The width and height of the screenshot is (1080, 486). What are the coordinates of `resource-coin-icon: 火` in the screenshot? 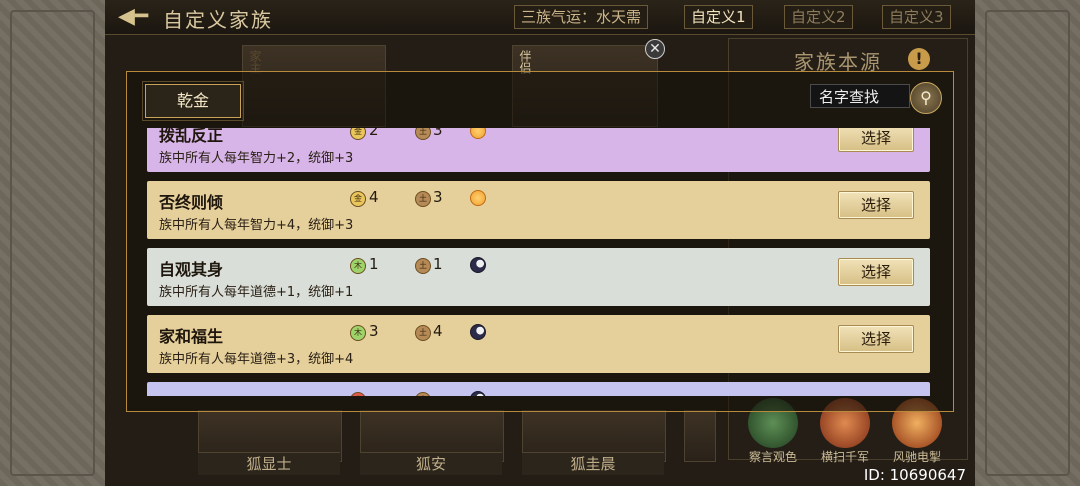 It's located at (358, 394).